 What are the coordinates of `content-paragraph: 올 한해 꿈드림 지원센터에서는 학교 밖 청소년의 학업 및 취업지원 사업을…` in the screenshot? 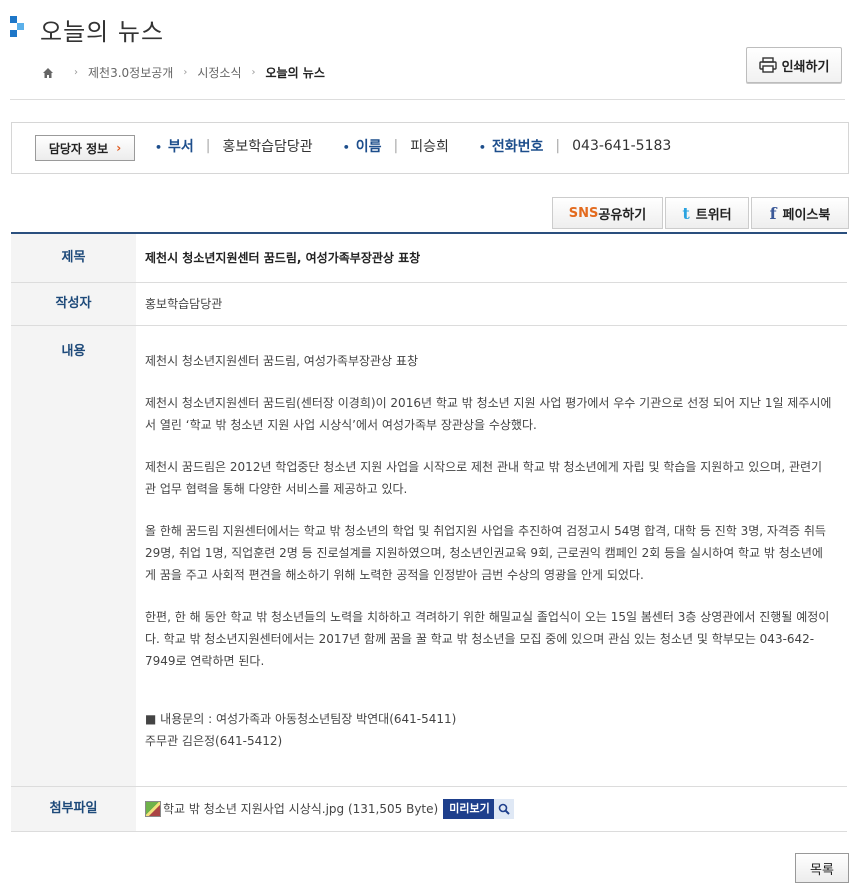 It's located at (485, 553).